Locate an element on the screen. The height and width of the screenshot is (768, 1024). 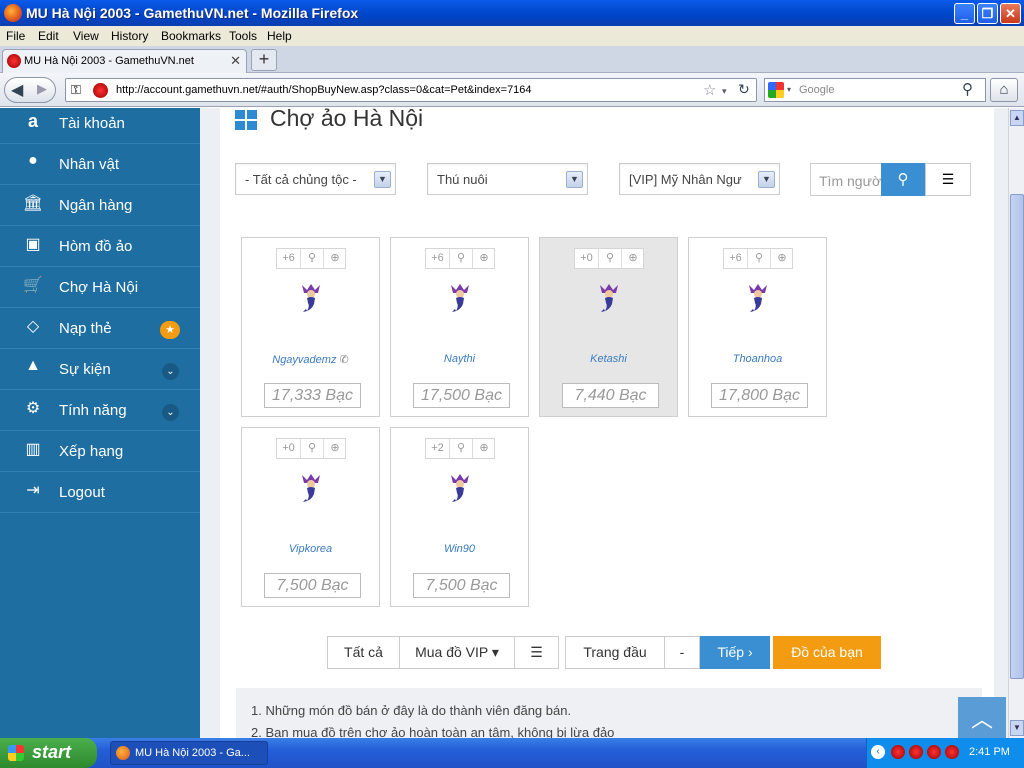
sidebar-item-topup: ◇ Nạp thẻ ★ is located at coordinates (100, 328).